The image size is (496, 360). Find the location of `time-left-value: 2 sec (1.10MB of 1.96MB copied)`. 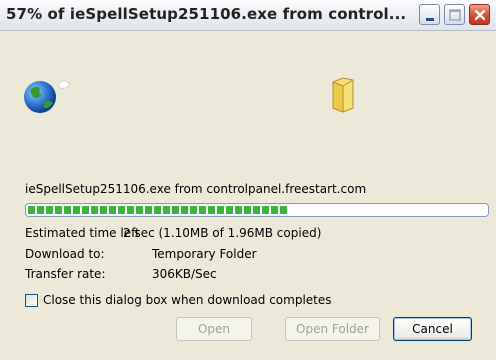

time-left-value: 2 sec (1.10MB of 1.96MB copied) is located at coordinates (222, 233).